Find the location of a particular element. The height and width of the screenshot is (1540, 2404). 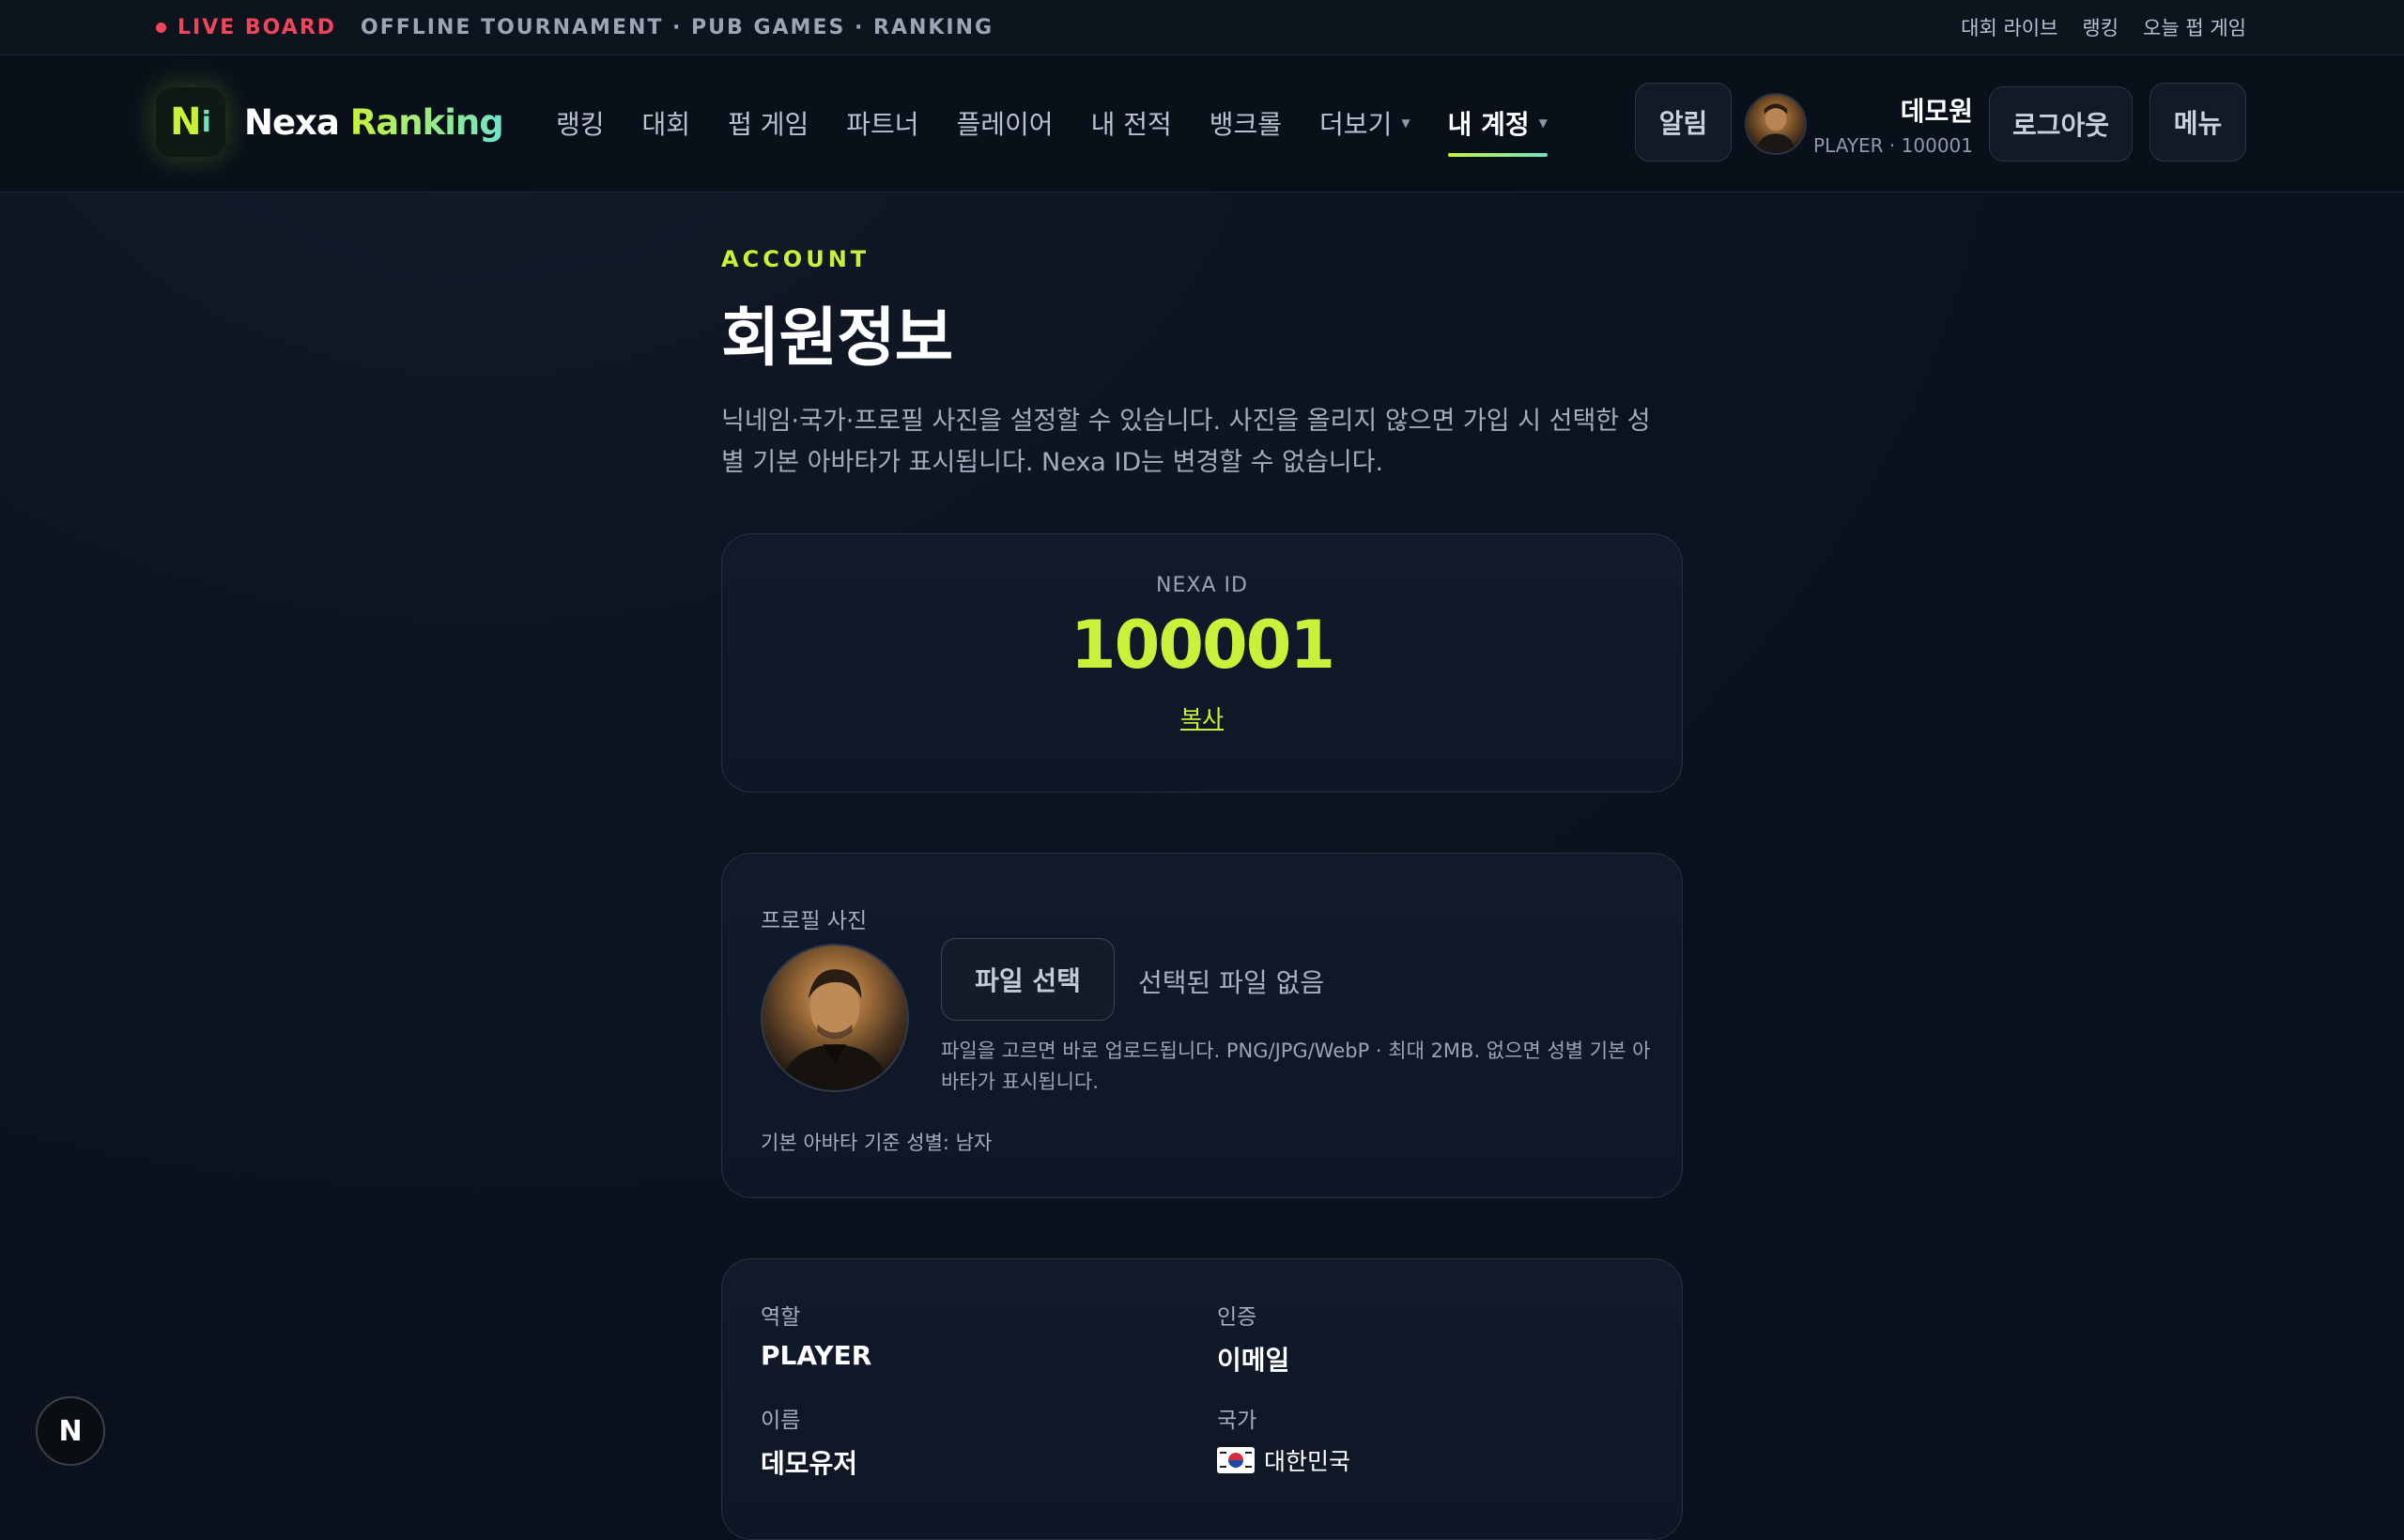

korea-flag-icon is located at coordinates (1236, 1460).